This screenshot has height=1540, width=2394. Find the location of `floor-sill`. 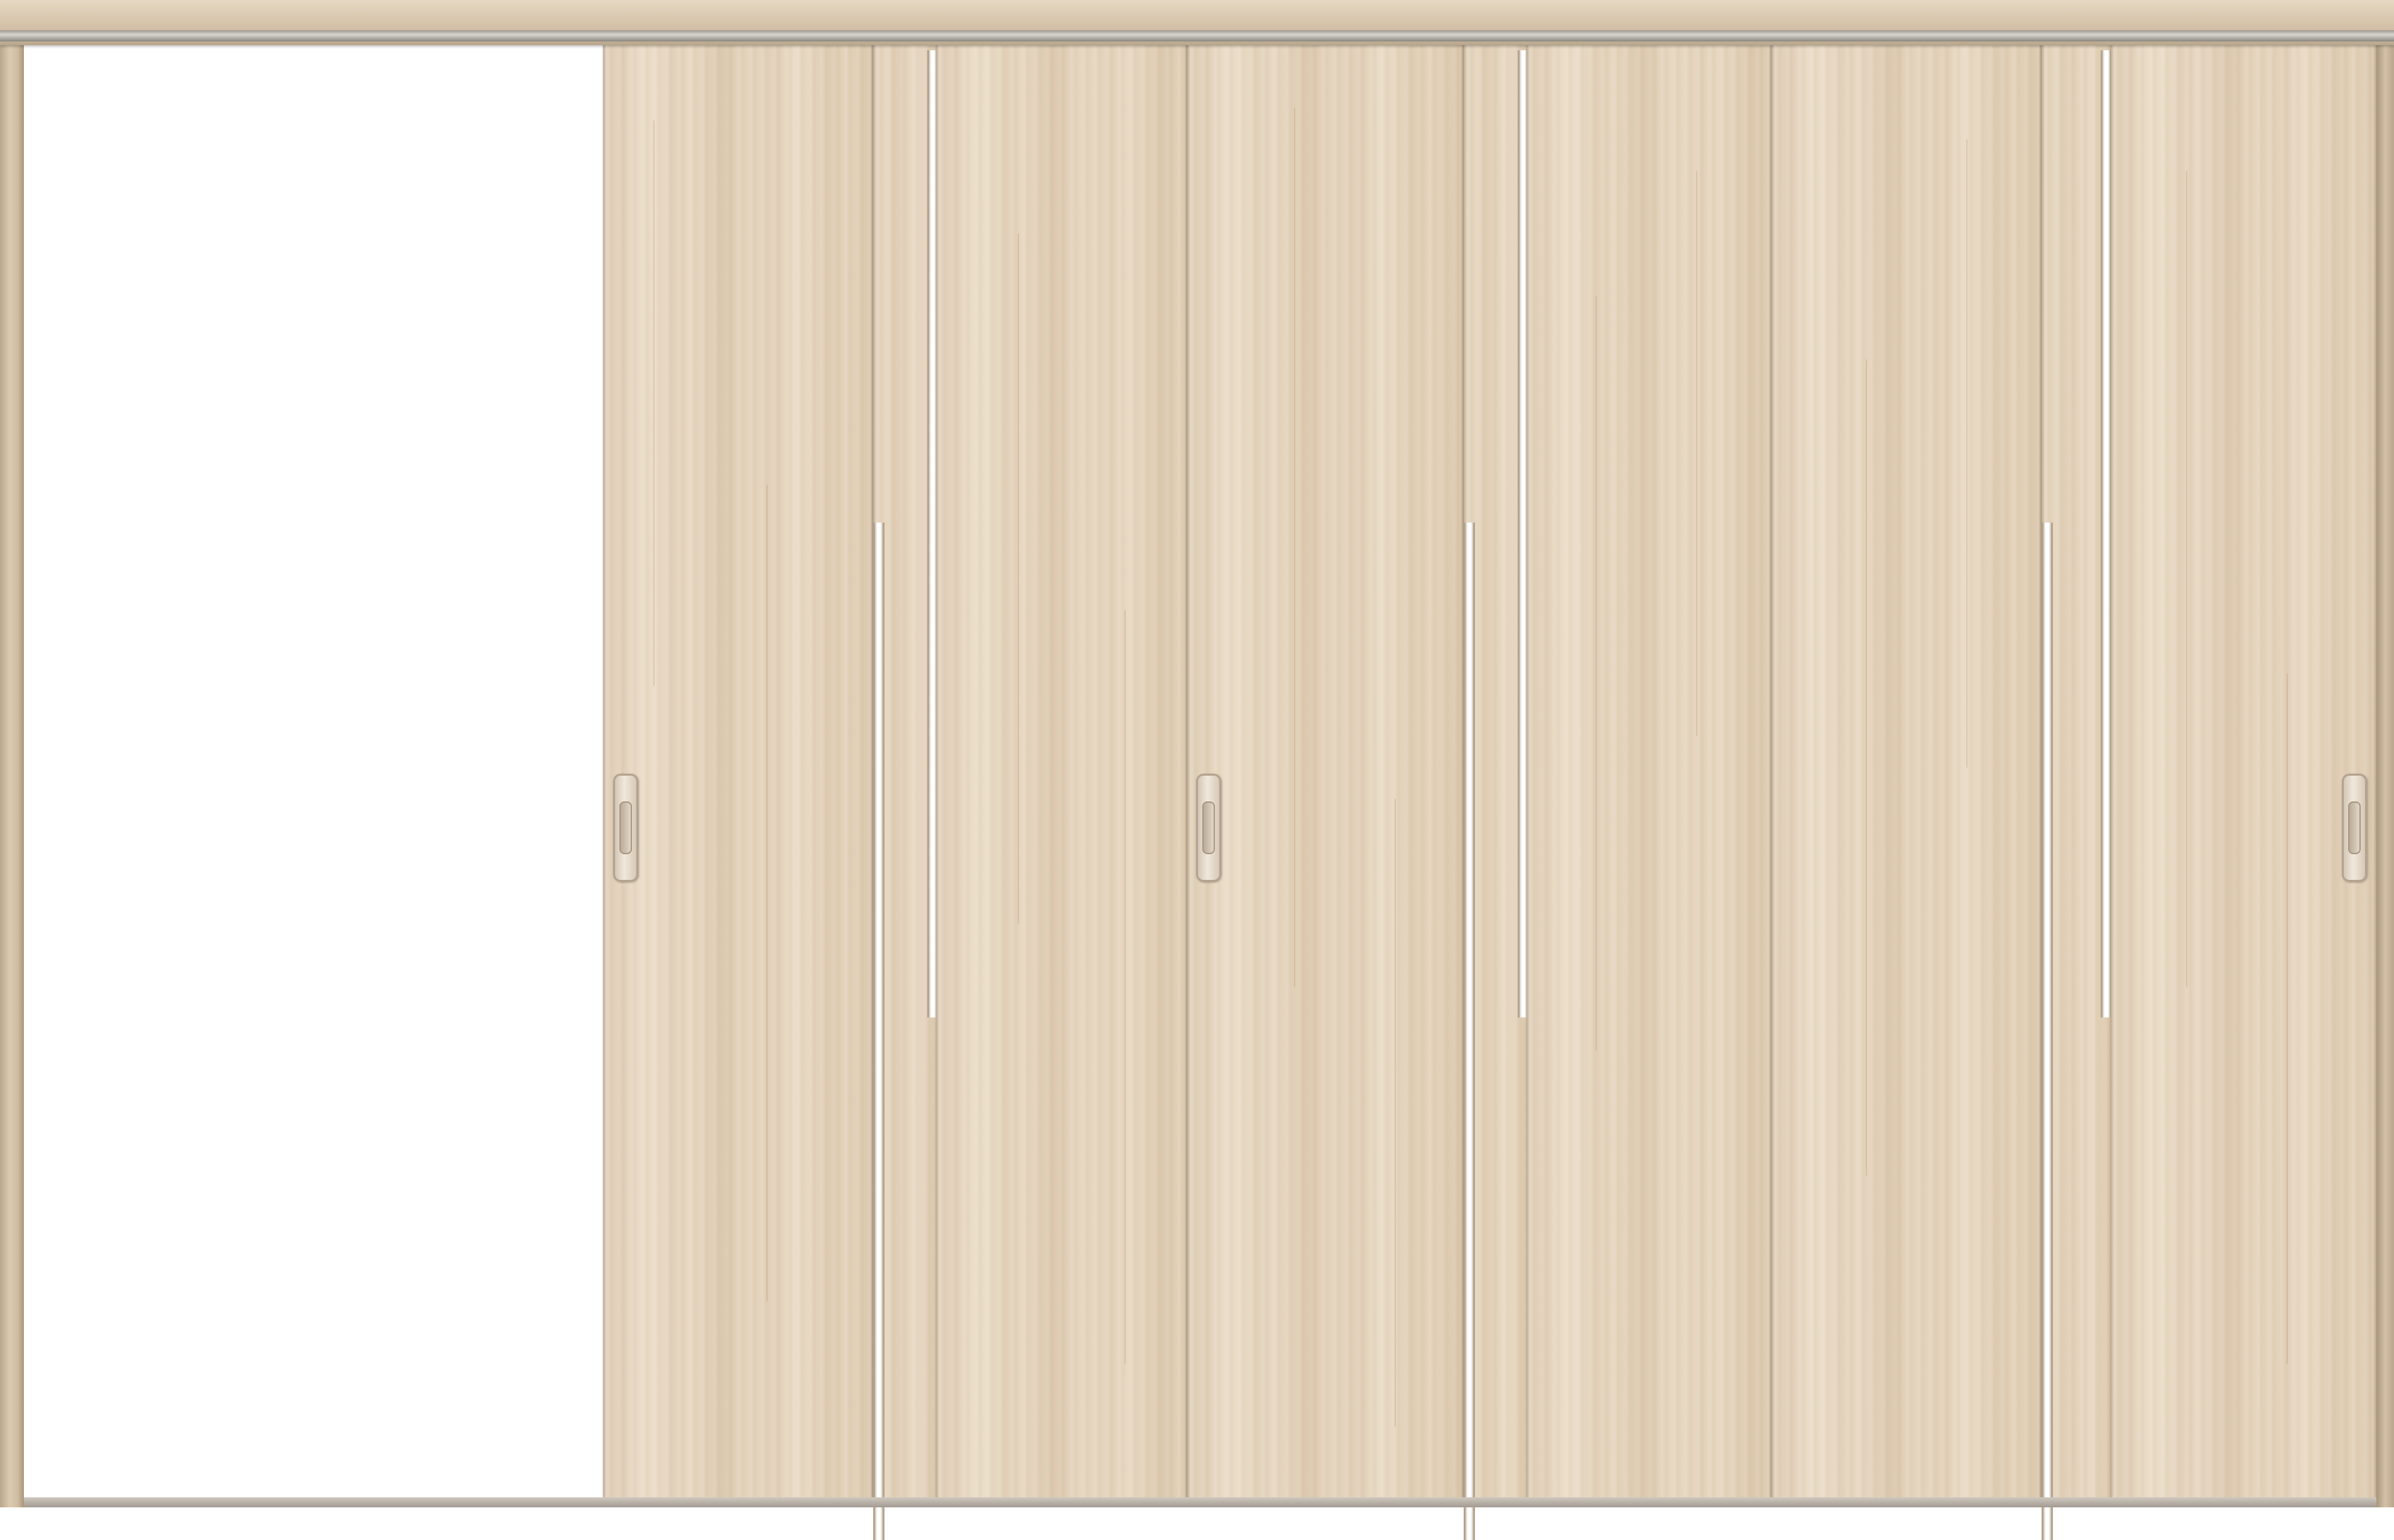

floor-sill is located at coordinates (1200, 1502).